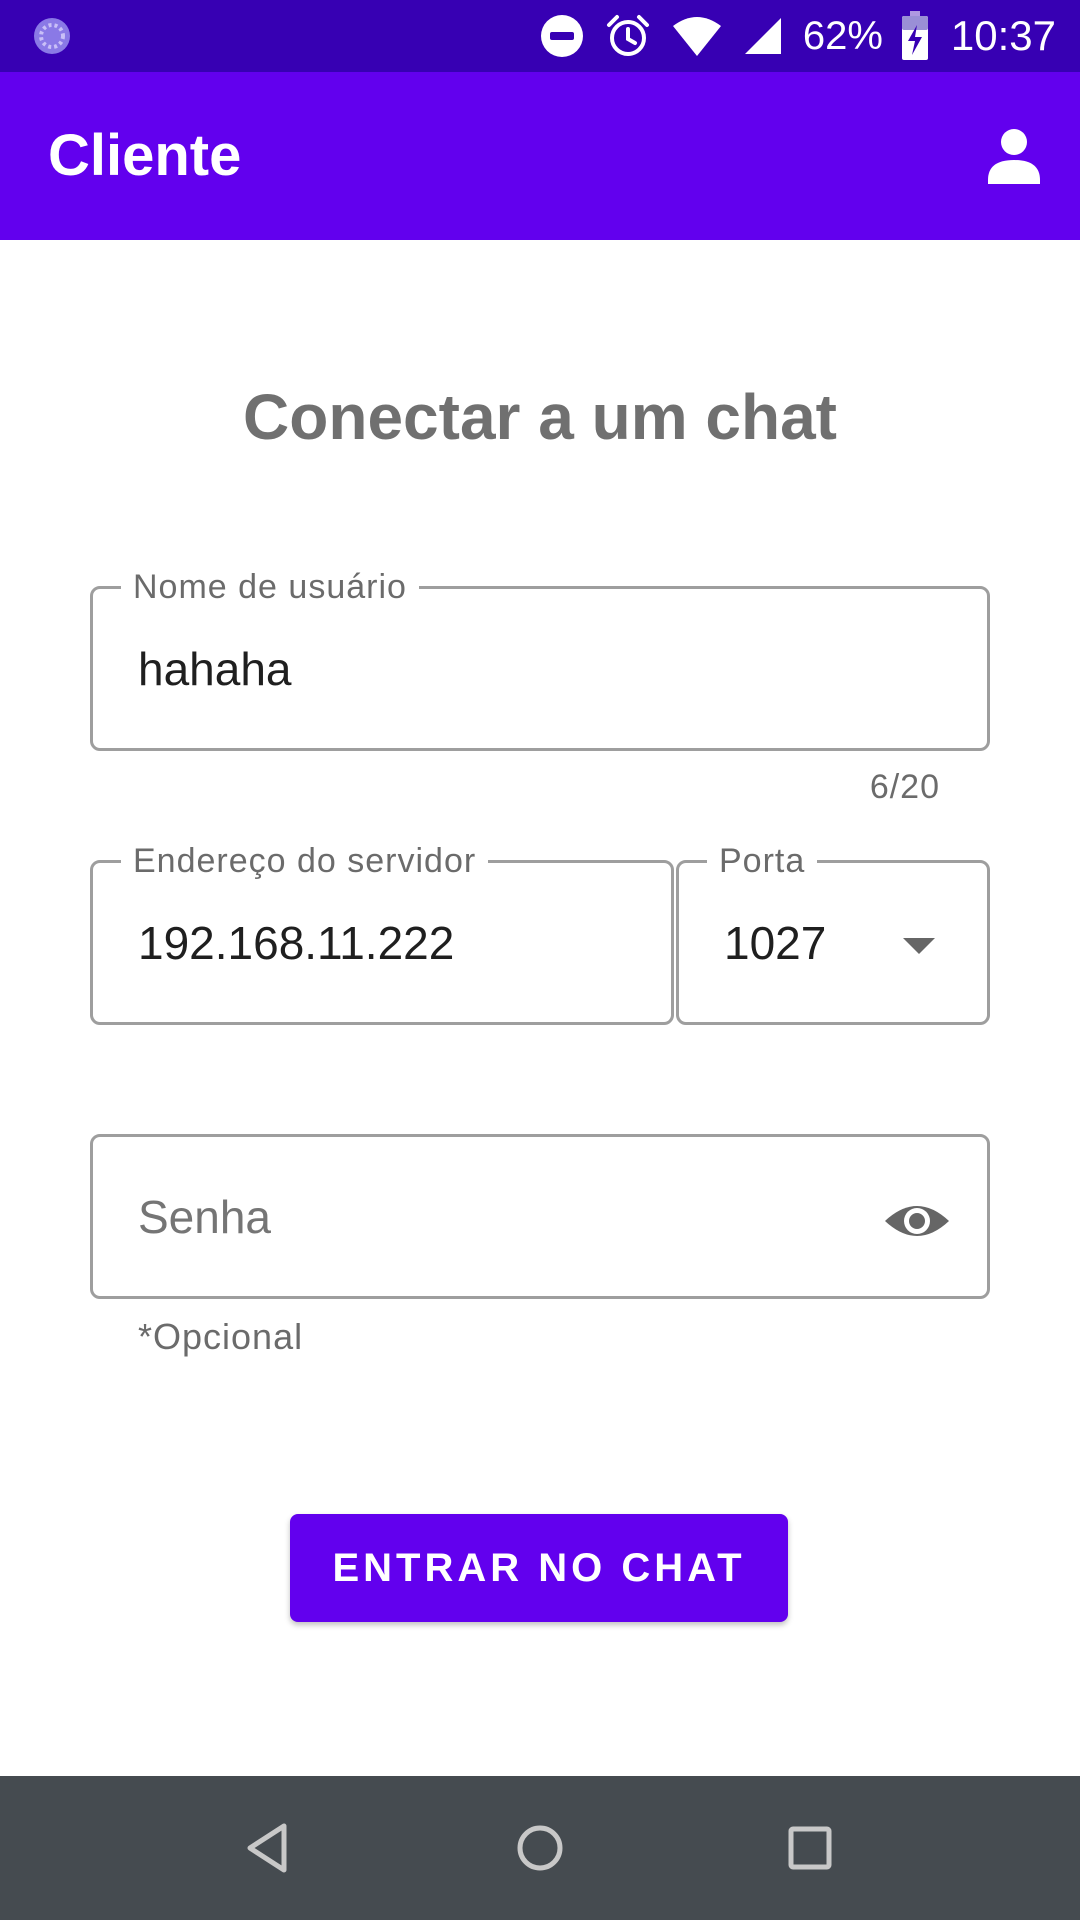 Image resolution: width=1080 pixels, height=1920 pixels. What do you see at coordinates (540, 659) in the screenshot?
I see `username-field: Nome de usuário hahaha` at bounding box center [540, 659].